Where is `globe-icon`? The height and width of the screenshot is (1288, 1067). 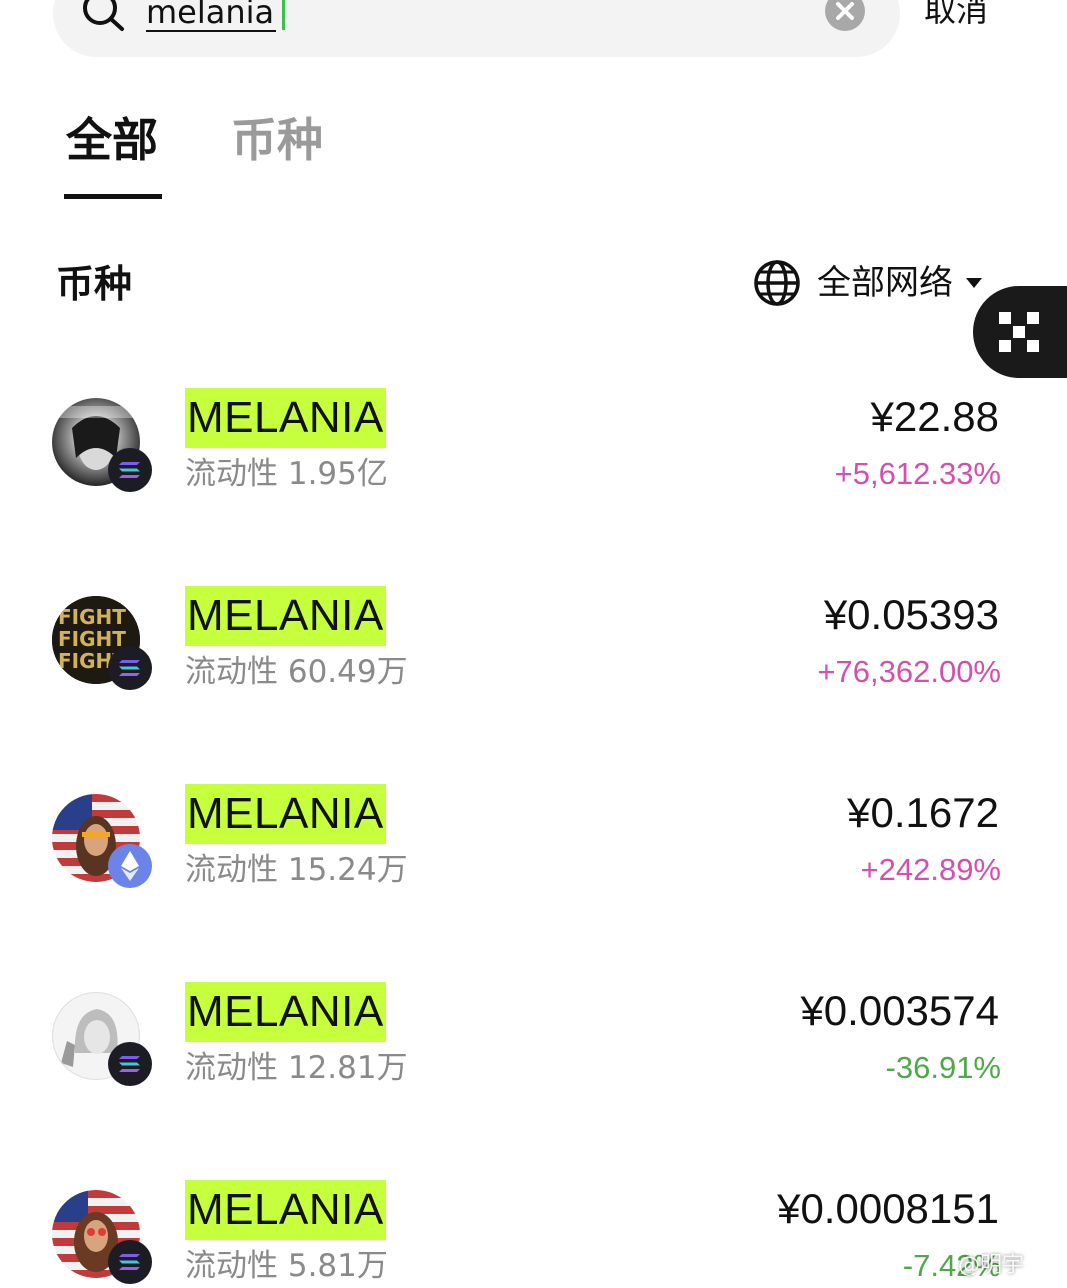 globe-icon is located at coordinates (777, 283).